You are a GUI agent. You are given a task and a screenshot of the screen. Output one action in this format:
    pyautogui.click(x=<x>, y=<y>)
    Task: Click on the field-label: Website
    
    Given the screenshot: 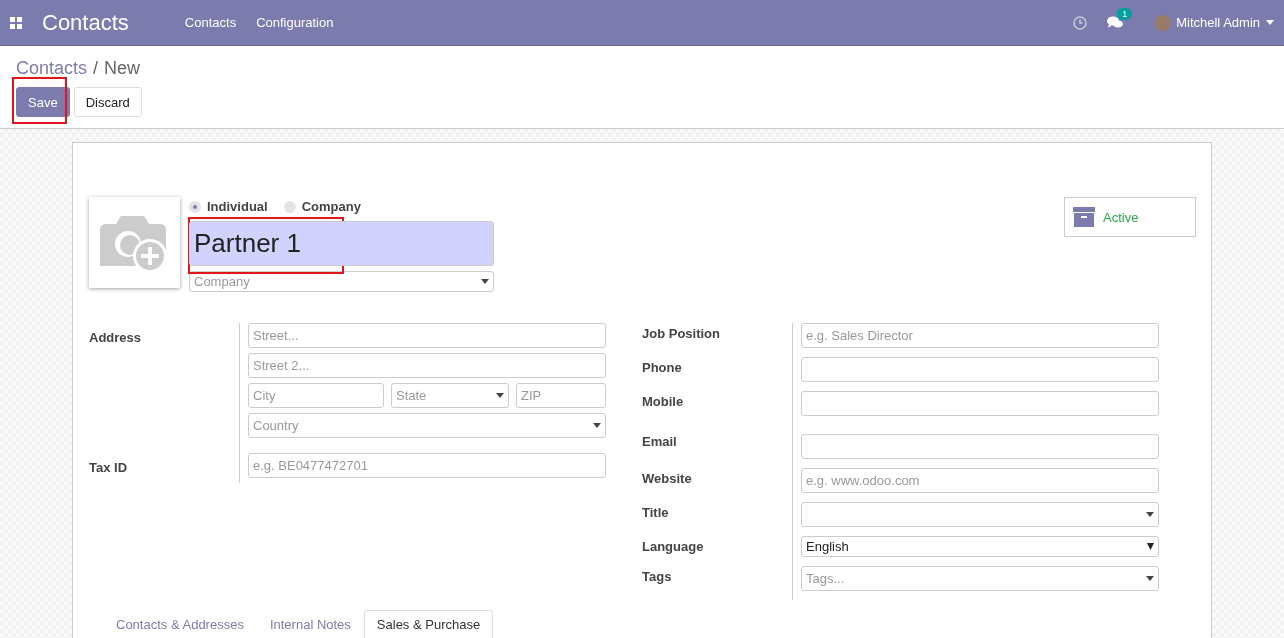 What is the action you would take?
    pyautogui.click(x=667, y=479)
    